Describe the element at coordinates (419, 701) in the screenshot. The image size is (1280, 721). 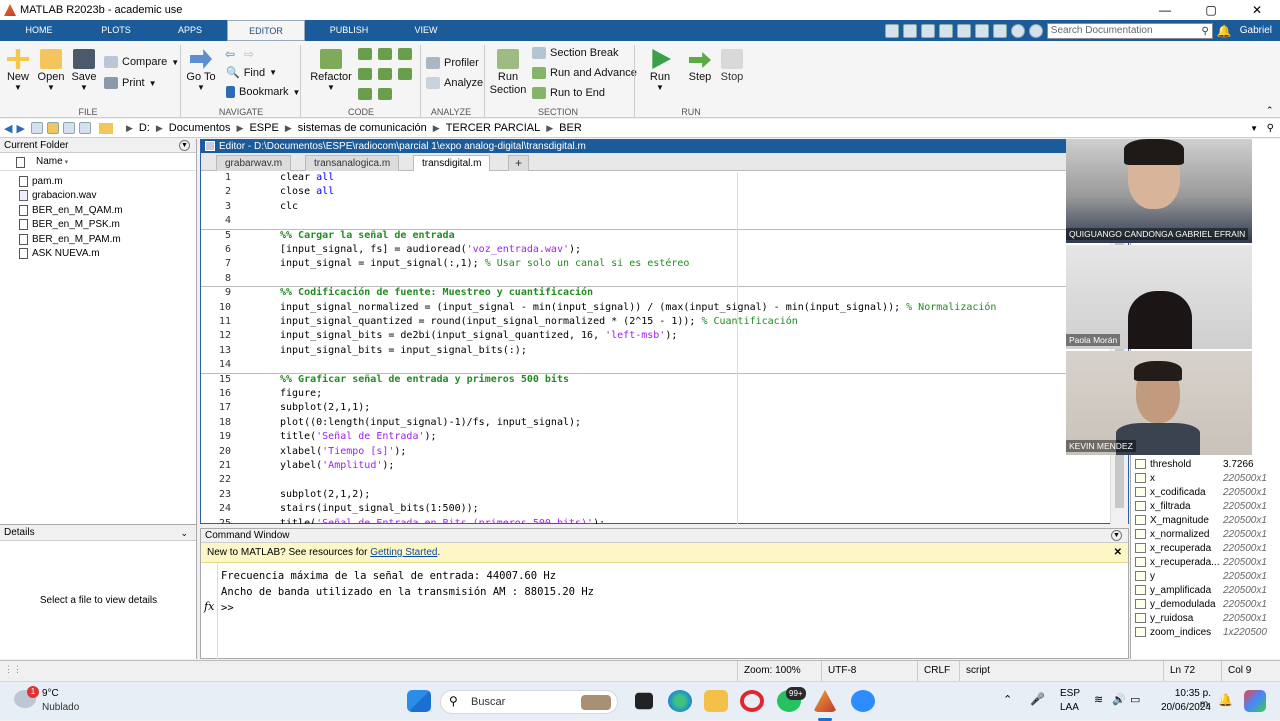
I see `windows-start-icon` at that location.